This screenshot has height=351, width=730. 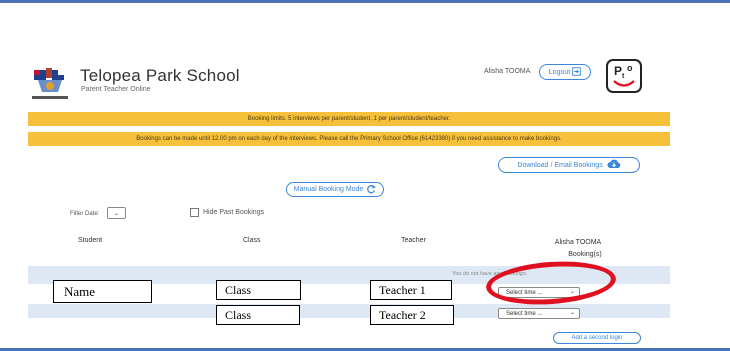 I want to click on student-name-cell: Name, so click(x=102, y=291).